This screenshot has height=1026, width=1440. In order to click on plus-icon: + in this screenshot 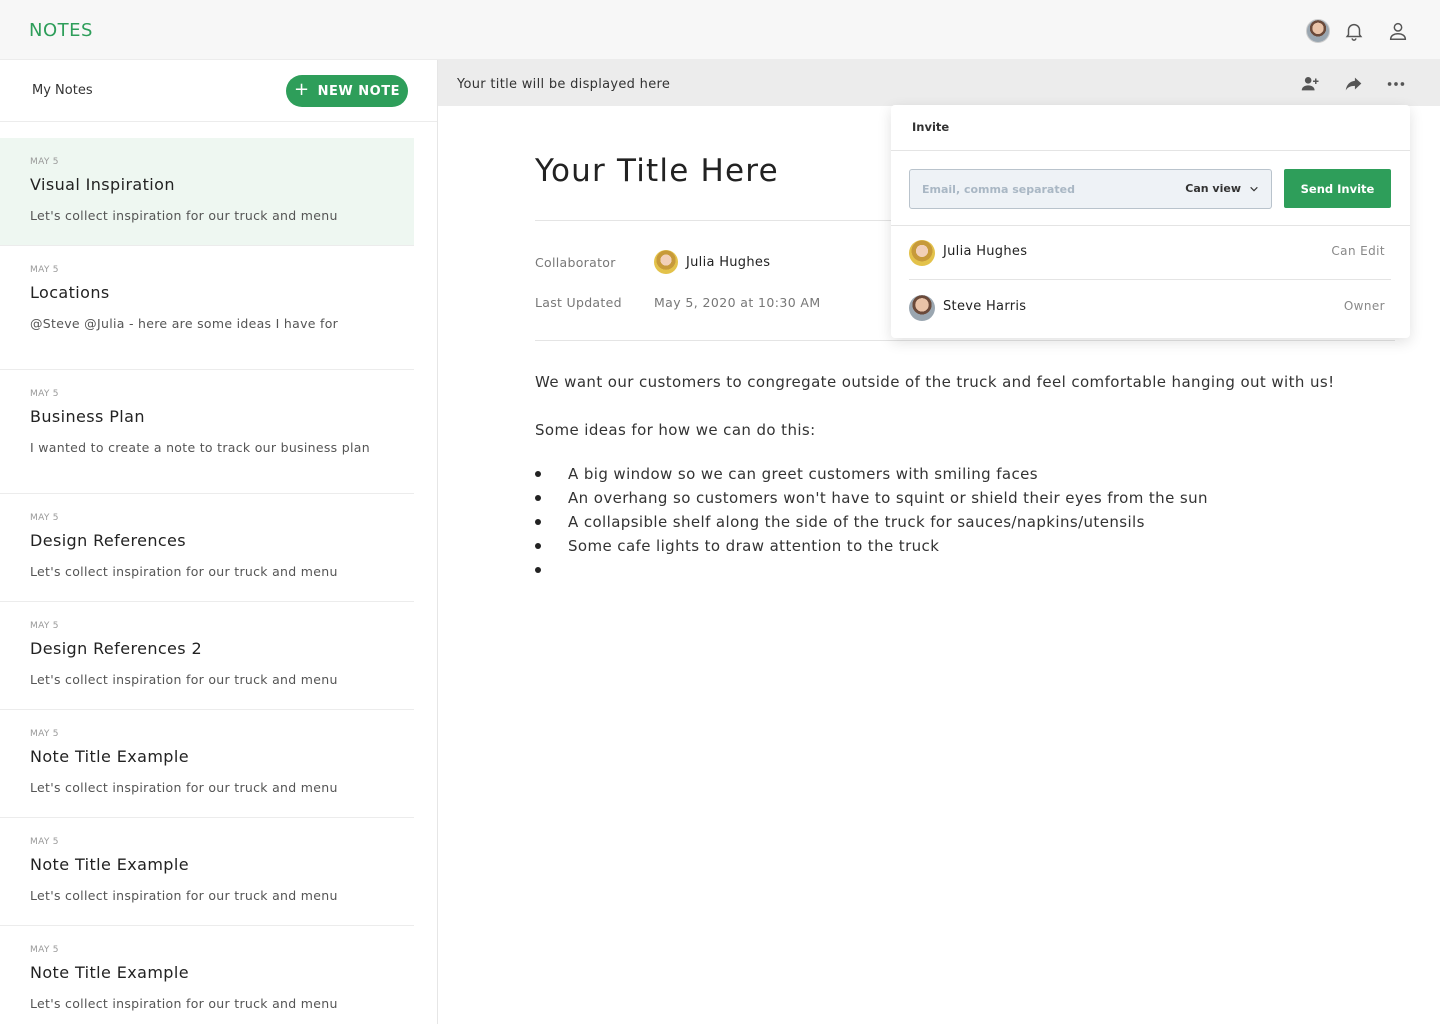, I will do `click(302, 89)`.